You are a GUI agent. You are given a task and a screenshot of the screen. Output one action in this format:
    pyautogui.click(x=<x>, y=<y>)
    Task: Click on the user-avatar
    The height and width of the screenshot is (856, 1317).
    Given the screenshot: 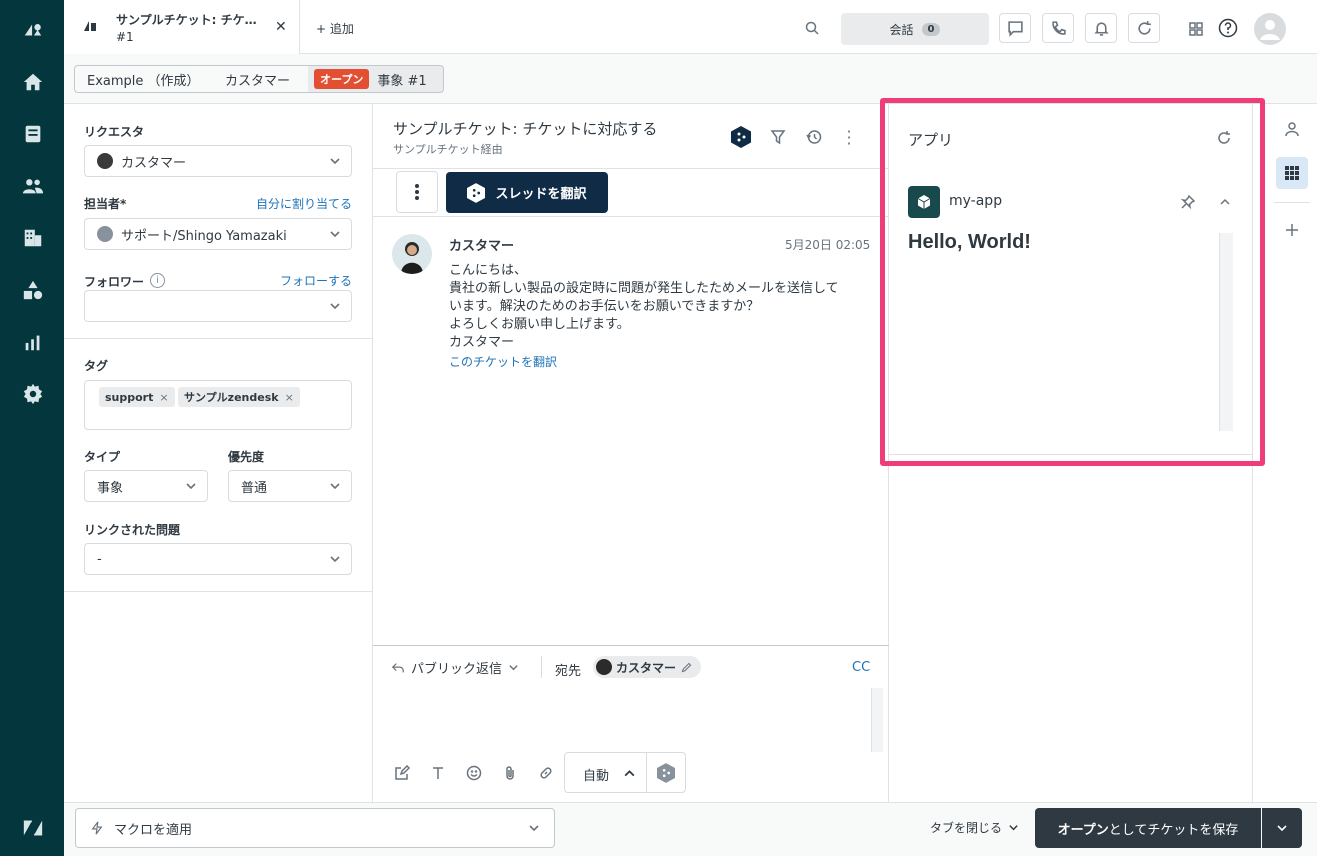 What is the action you would take?
    pyautogui.click(x=1270, y=29)
    